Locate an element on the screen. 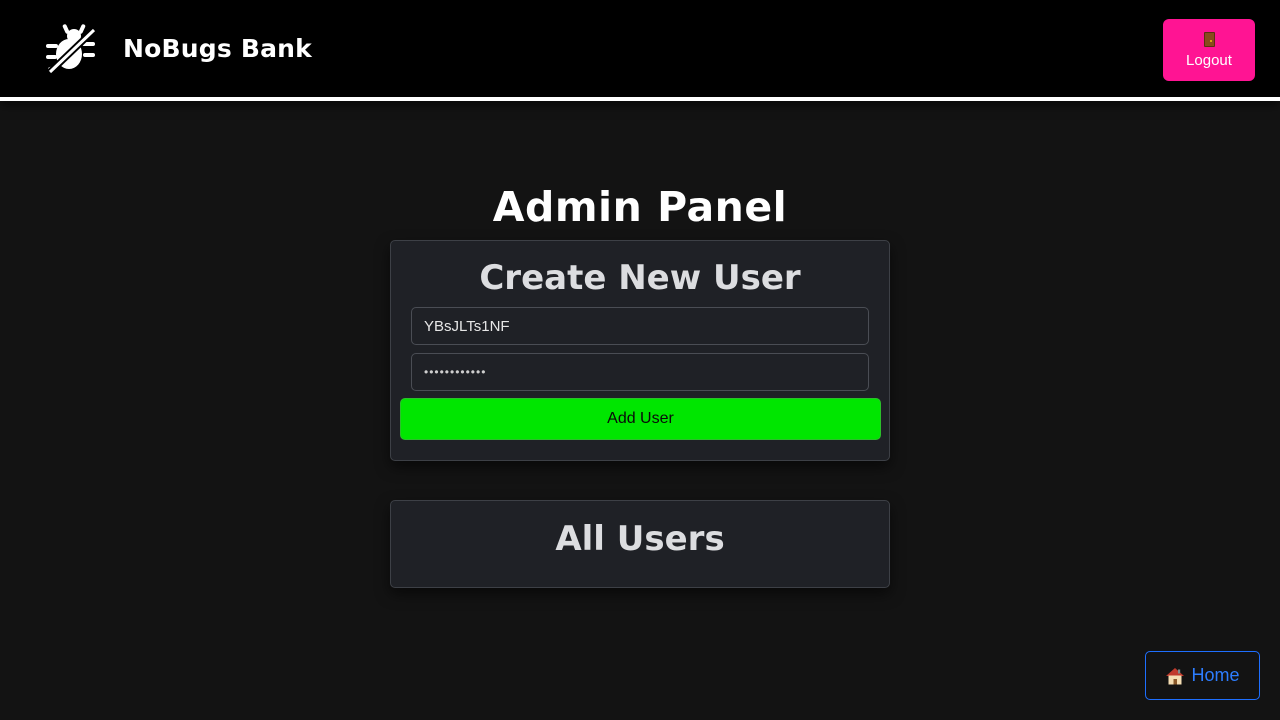 The height and width of the screenshot is (720, 1280). brand-name: NoBugs Bank is located at coordinates (217, 48).